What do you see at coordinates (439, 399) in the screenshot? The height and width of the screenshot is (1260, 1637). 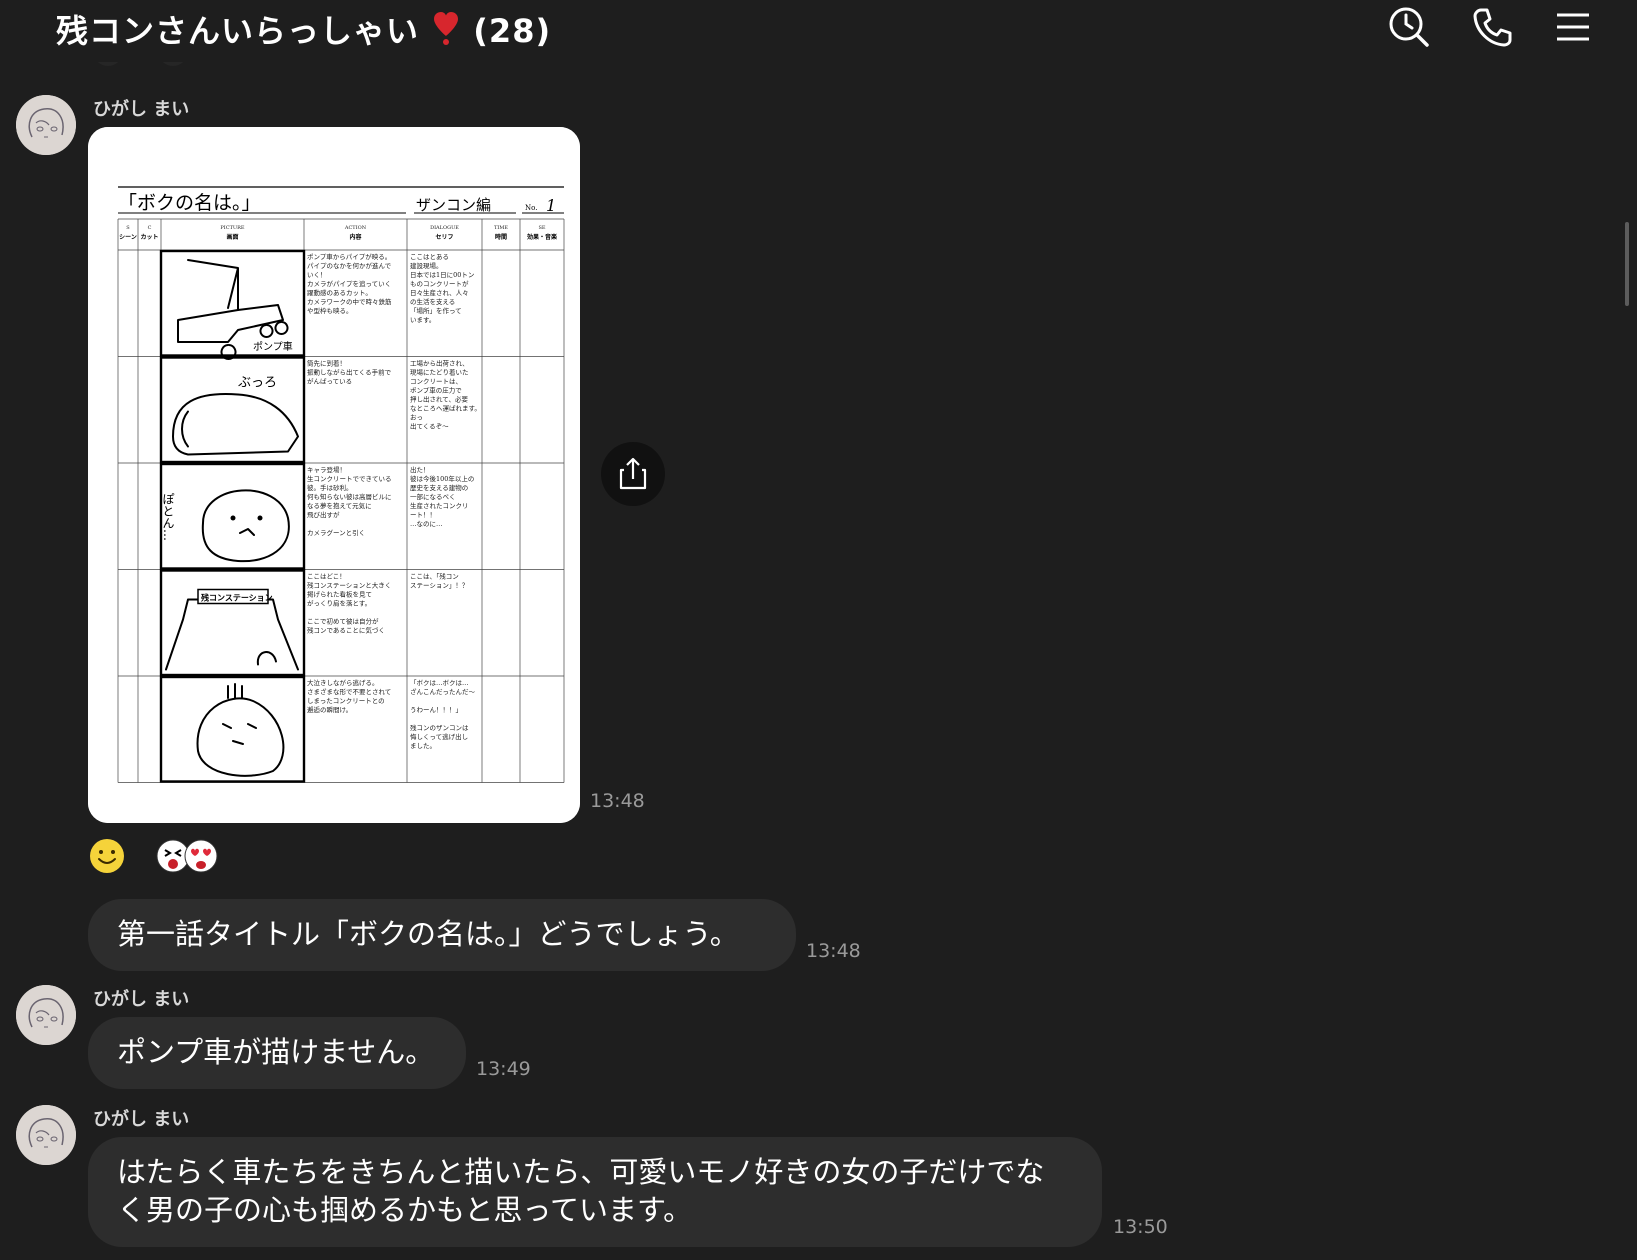 I see `dialogue-text: 押し出されて、必要` at bounding box center [439, 399].